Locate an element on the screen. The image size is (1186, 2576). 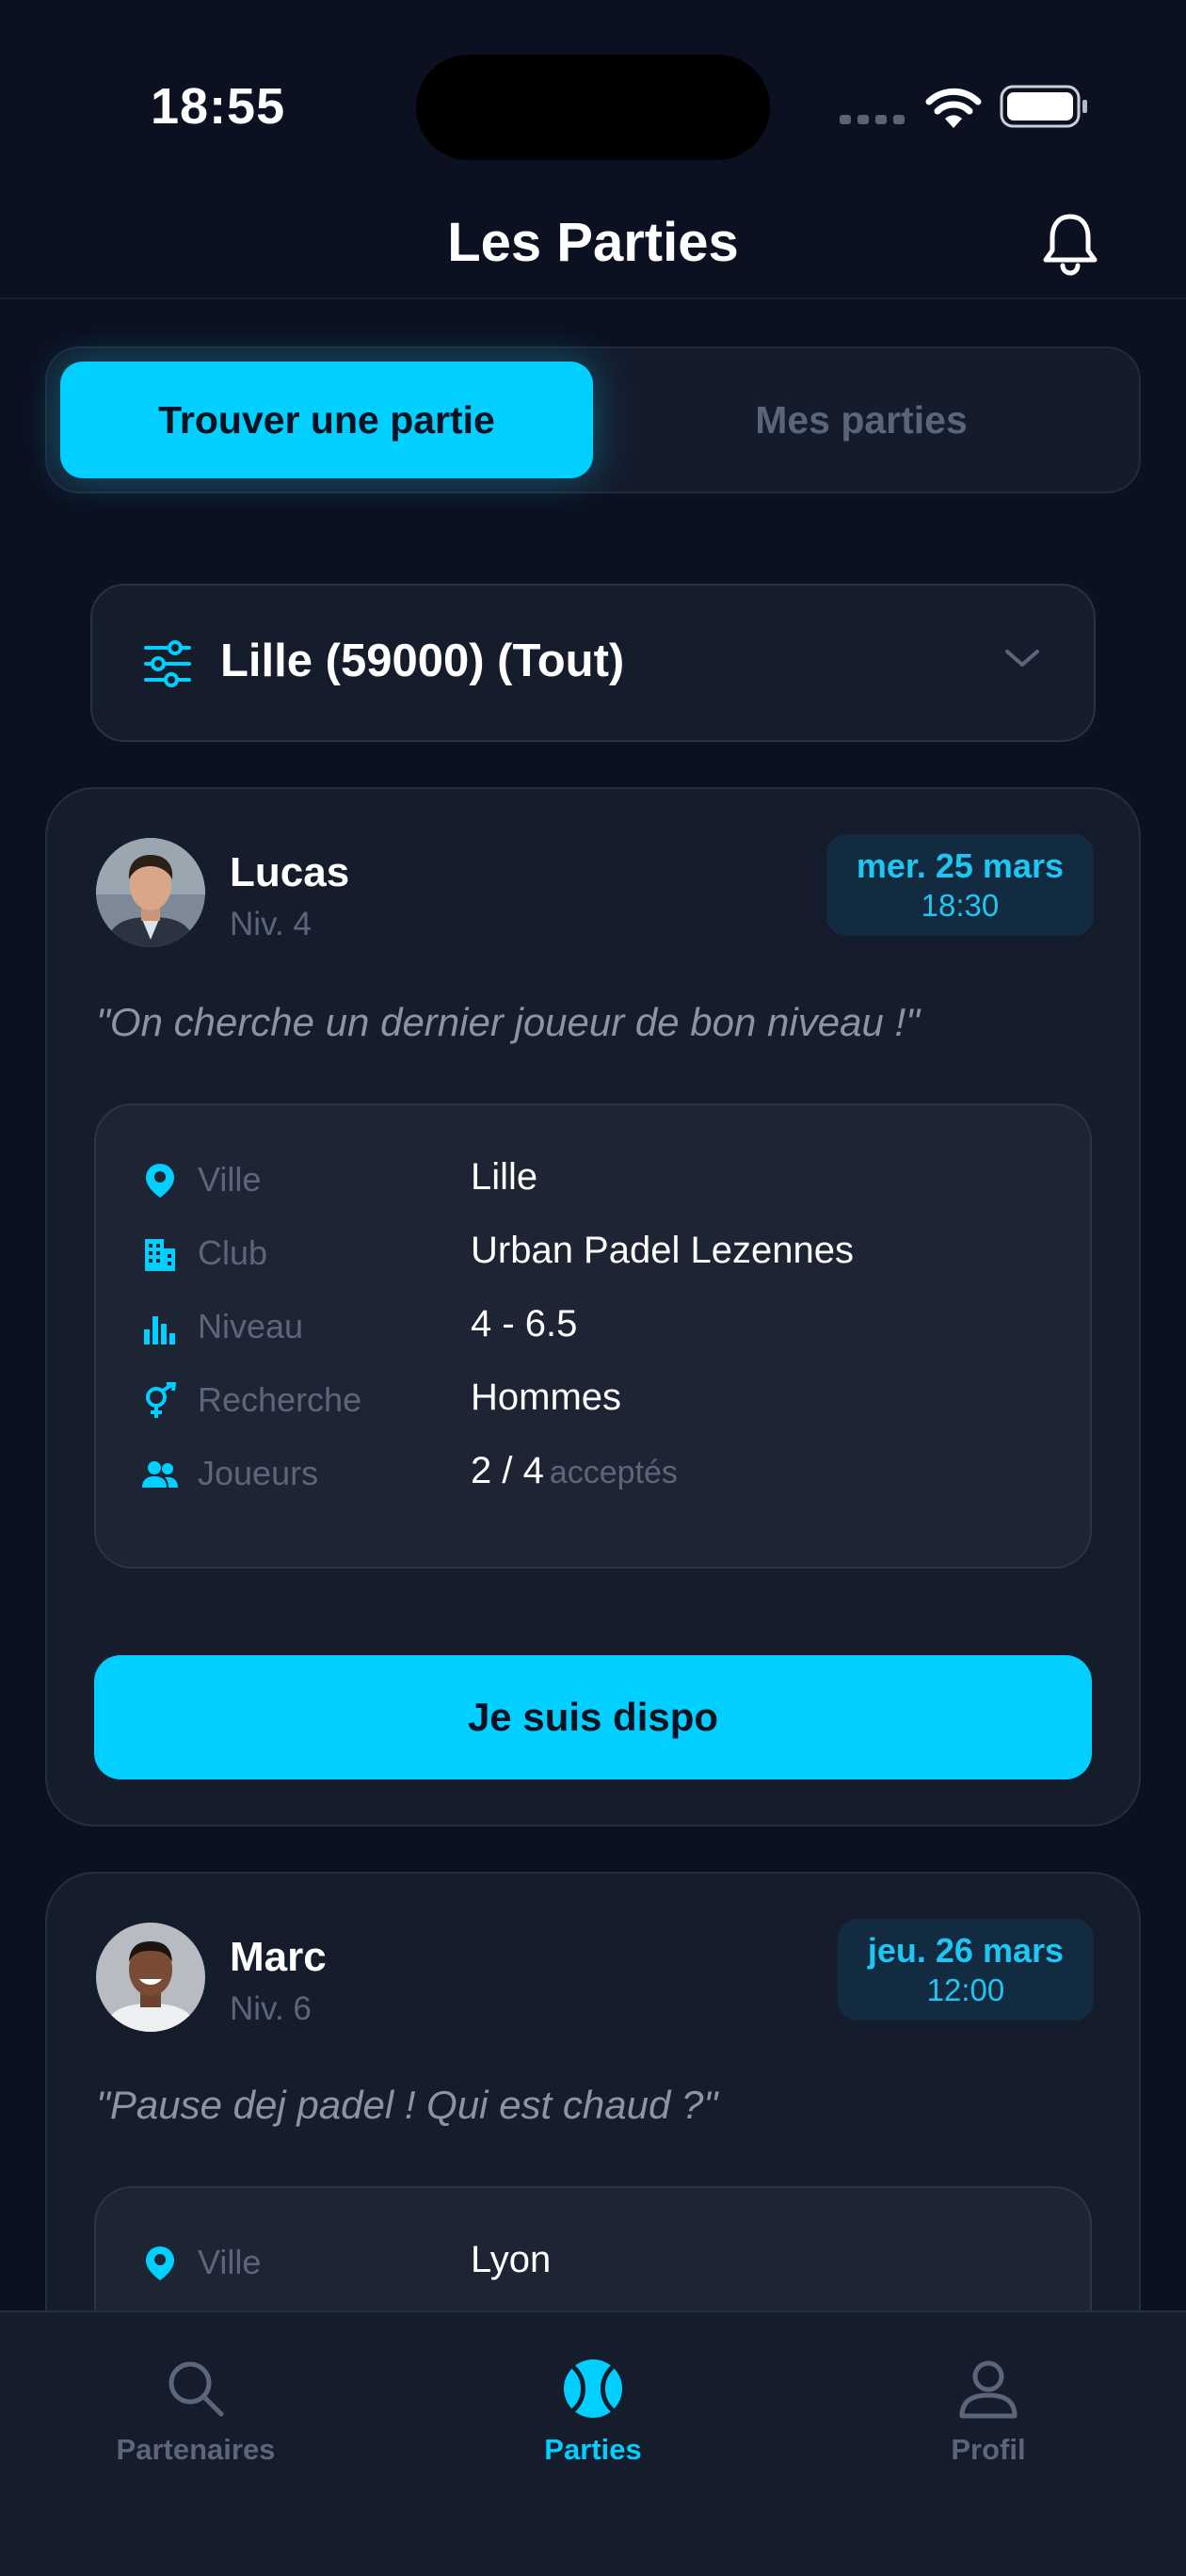
padel-ball-icon is located at coordinates (593, 2388).